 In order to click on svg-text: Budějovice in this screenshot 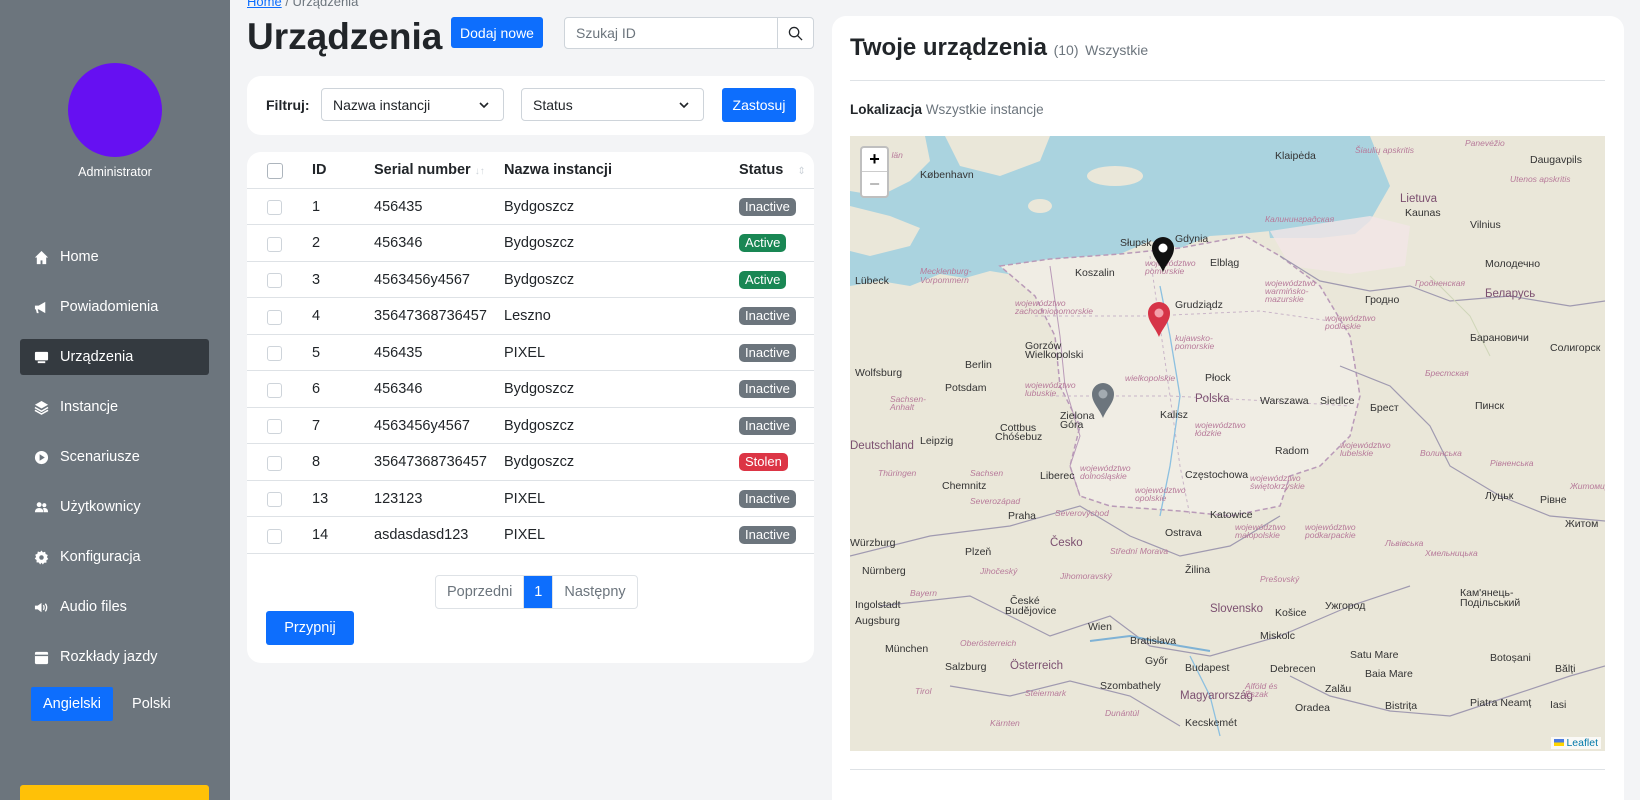, I will do `click(1031, 611)`.